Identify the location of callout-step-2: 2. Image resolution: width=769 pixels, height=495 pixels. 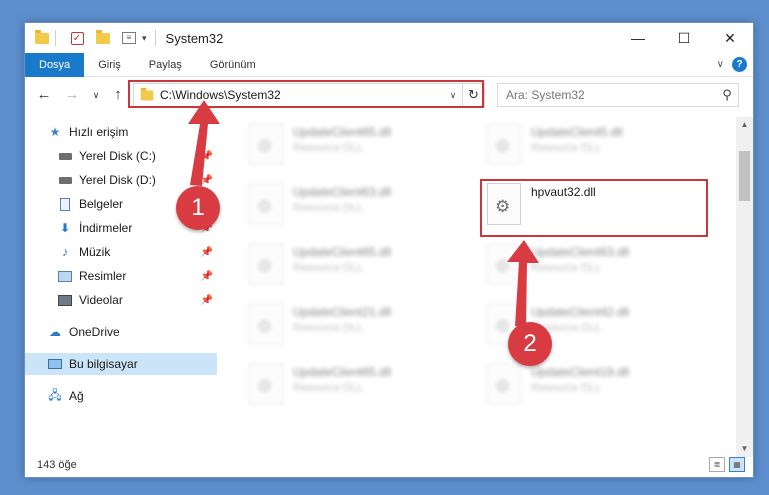
(530, 344).